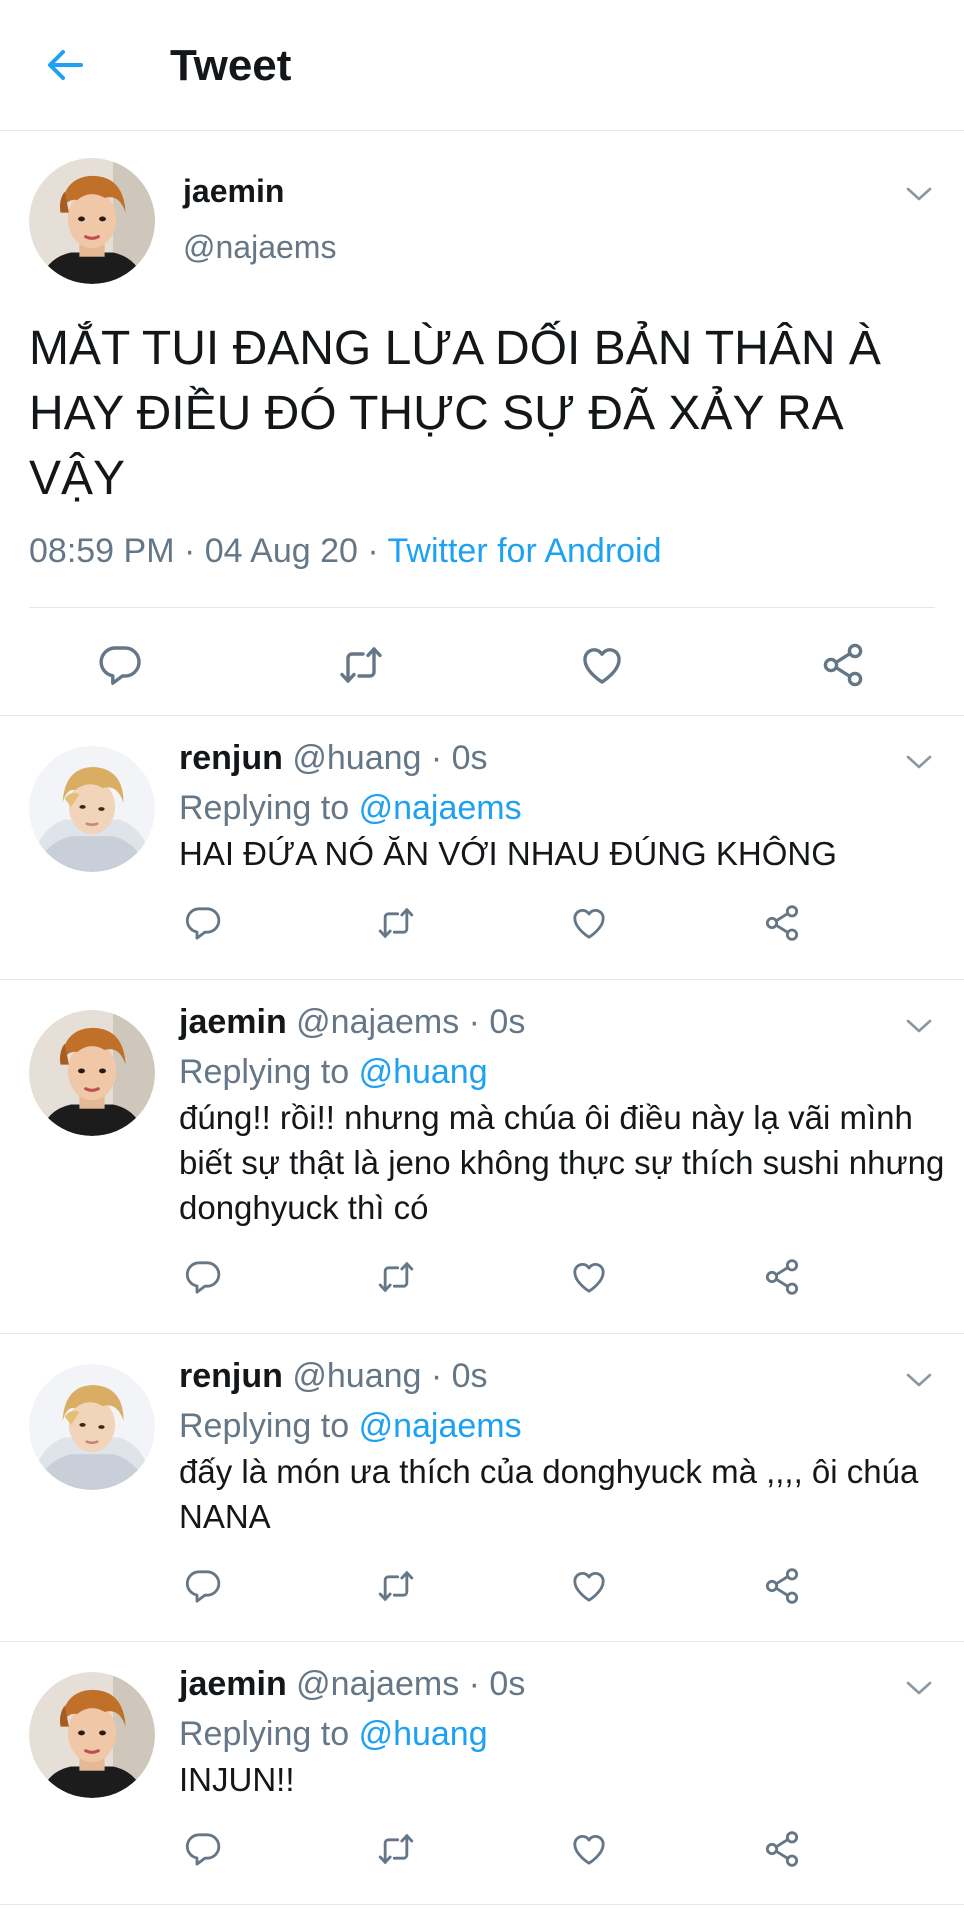 The width and height of the screenshot is (964, 1920). What do you see at coordinates (237, 1779) in the screenshot?
I see `reply-text: INJUN!!` at bounding box center [237, 1779].